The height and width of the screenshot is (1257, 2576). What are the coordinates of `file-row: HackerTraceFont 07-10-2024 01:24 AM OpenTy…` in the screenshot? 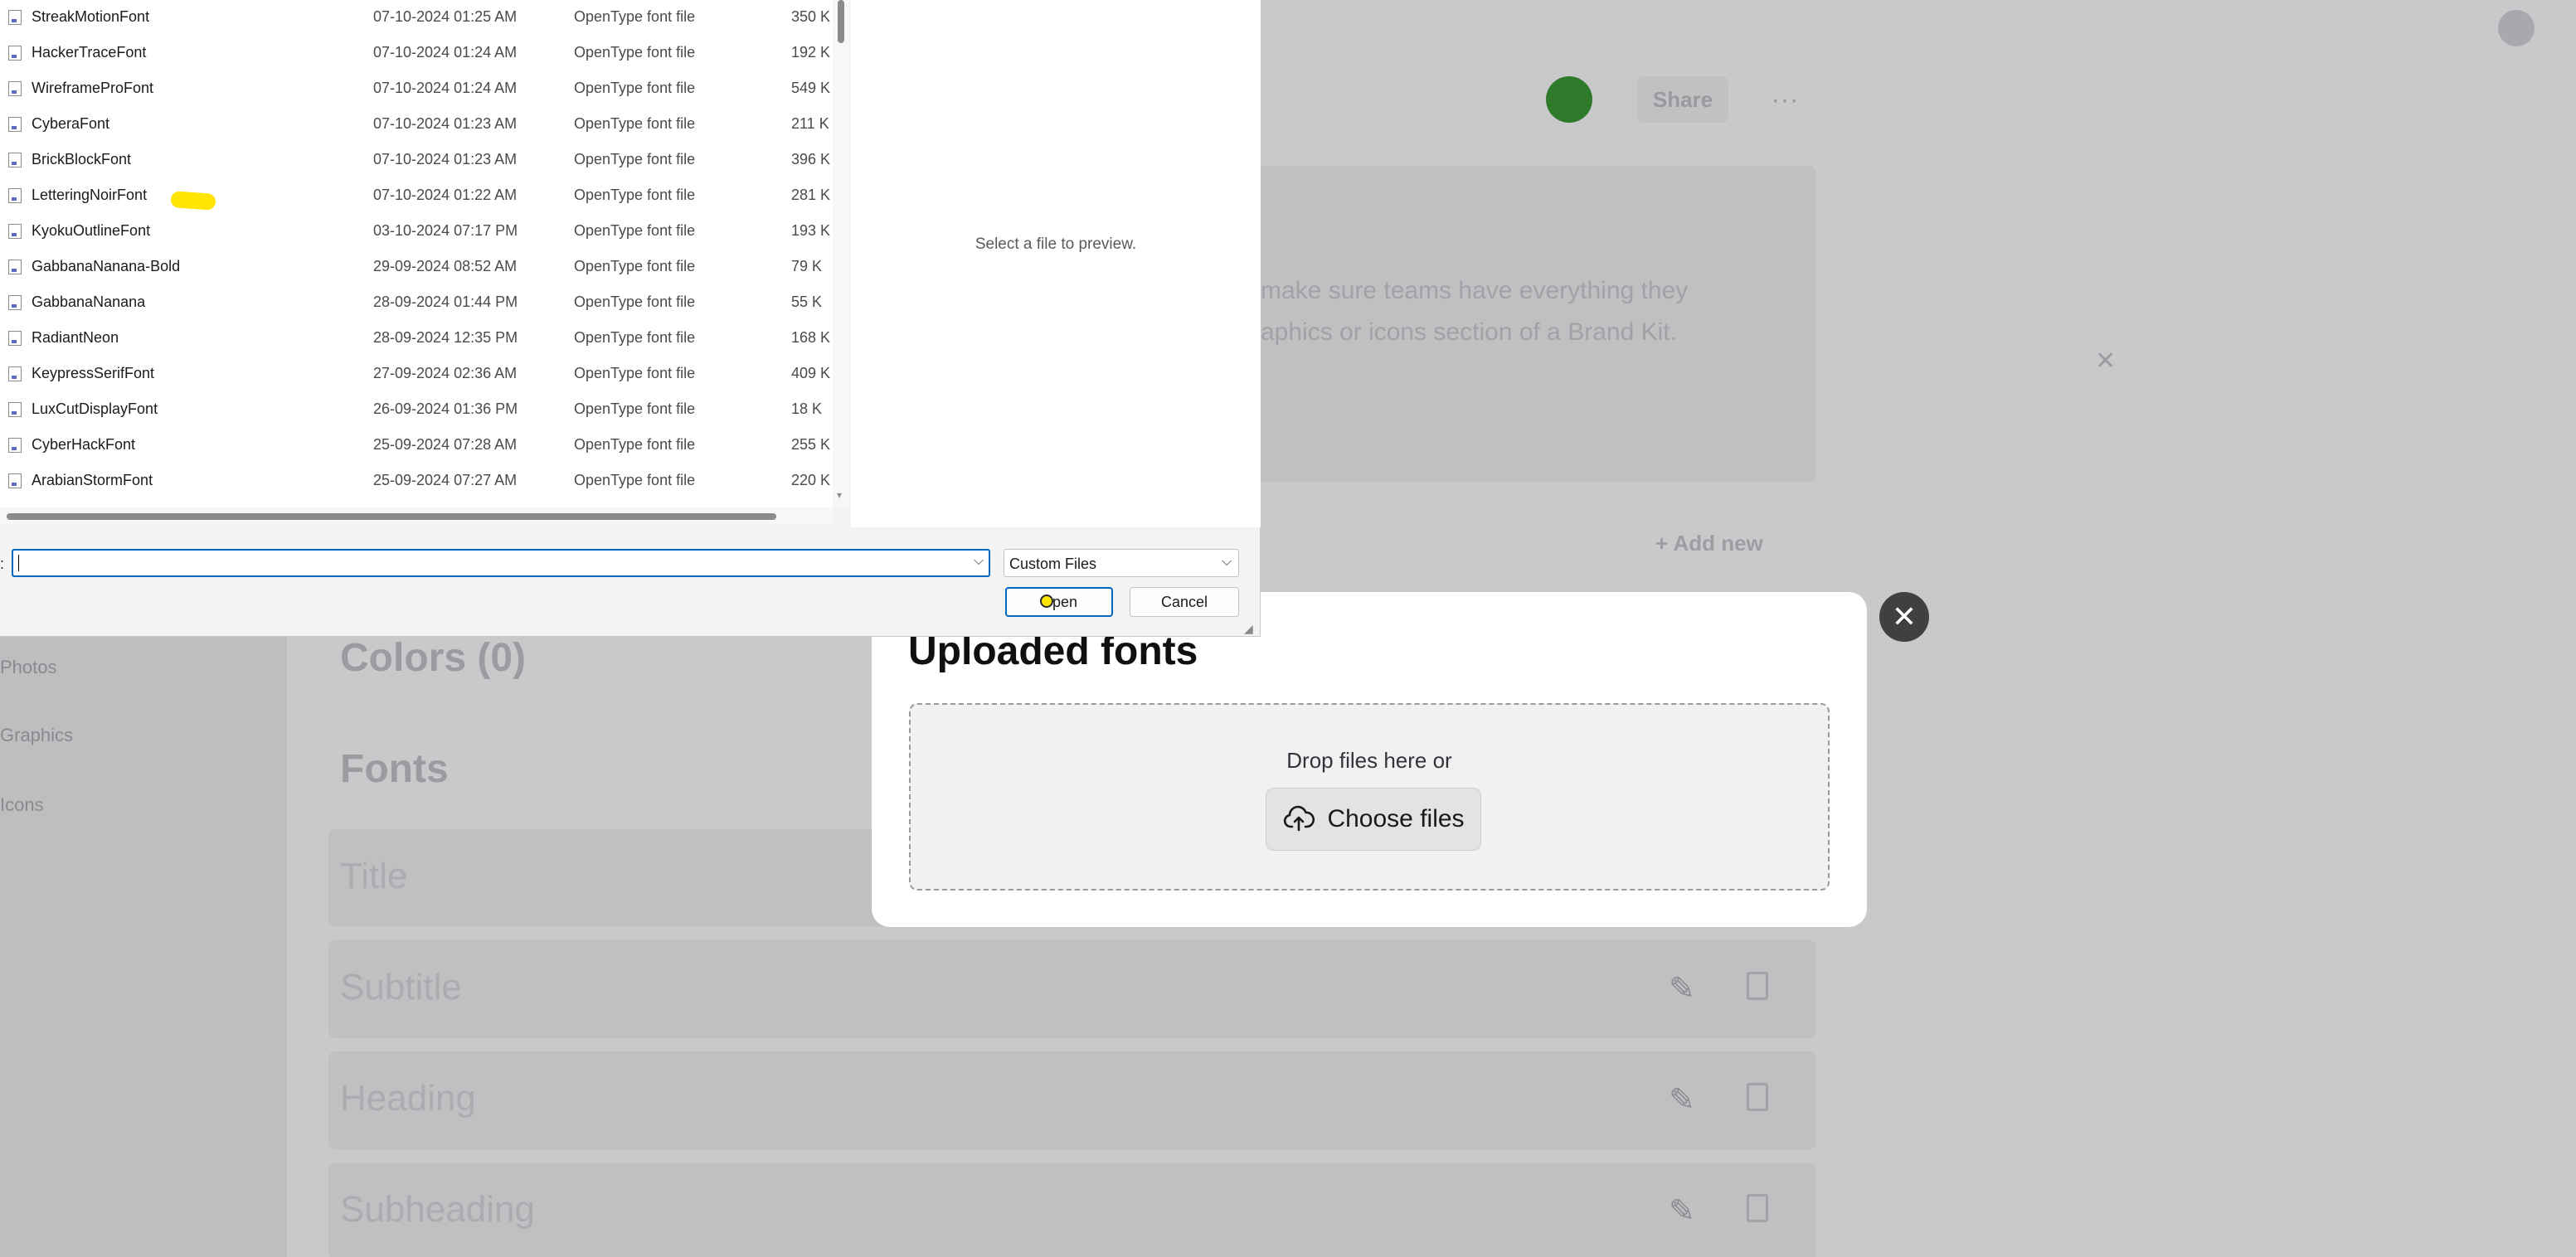 It's located at (416, 53).